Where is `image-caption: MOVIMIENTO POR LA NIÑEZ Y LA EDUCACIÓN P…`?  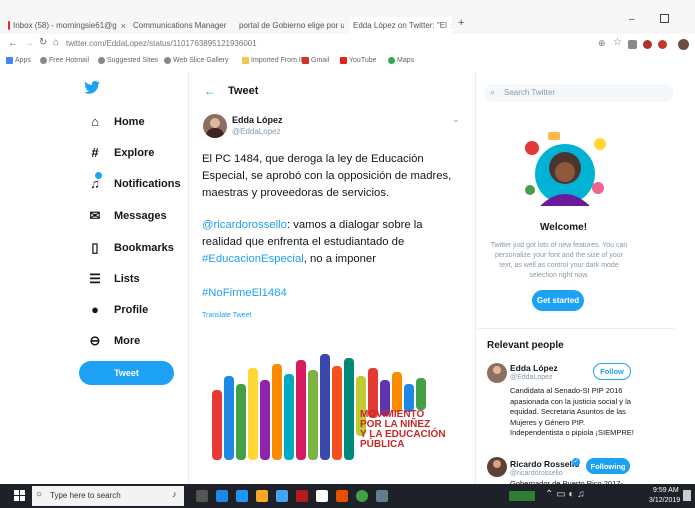
image-caption: MOVIMIENTO POR LA NIÑEZ Y LA EDUCACIÓN P… is located at coordinates (403, 429).